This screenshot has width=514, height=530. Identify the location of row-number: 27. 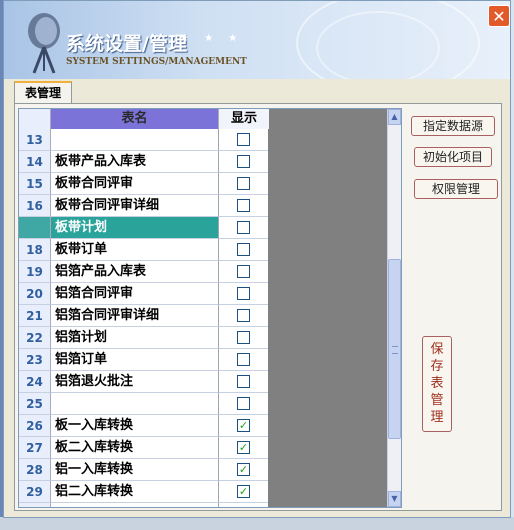
(35, 448).